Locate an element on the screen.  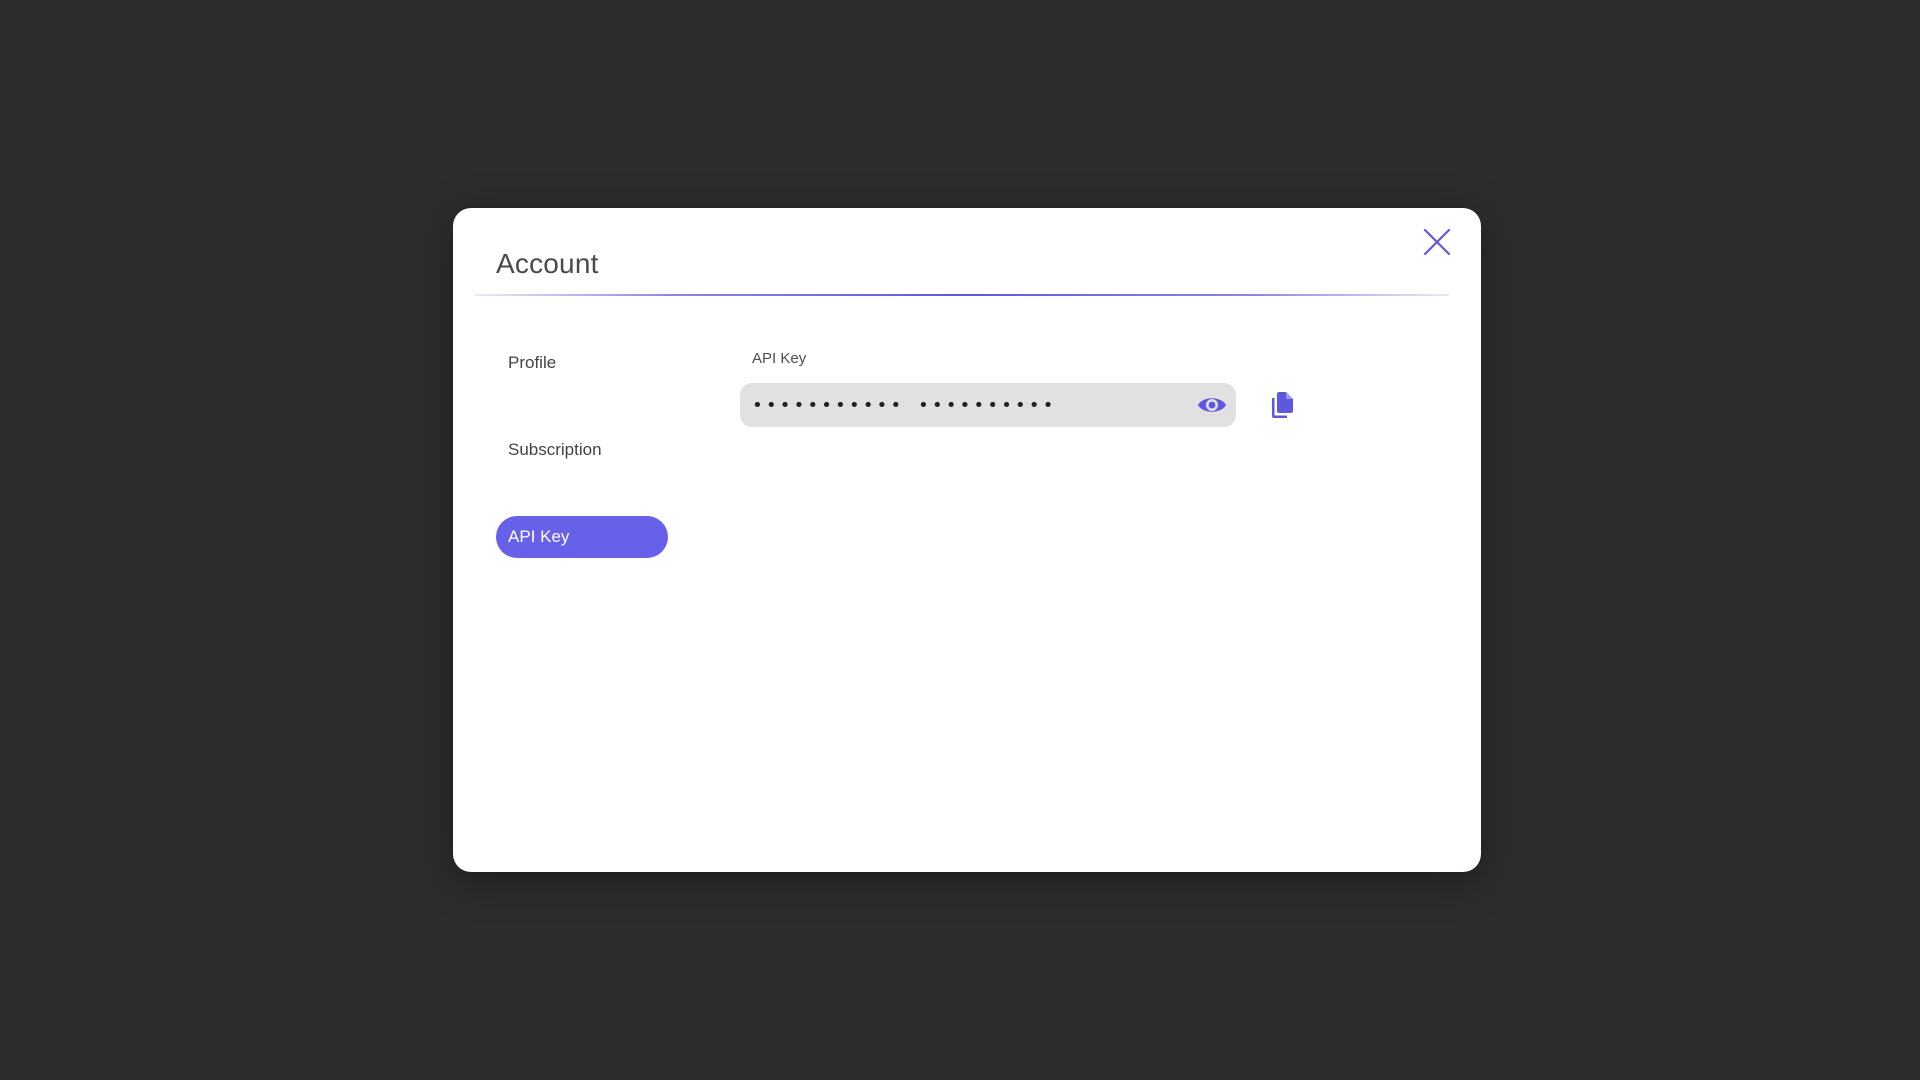
copy-icon is located at coordinates (1282, 405).